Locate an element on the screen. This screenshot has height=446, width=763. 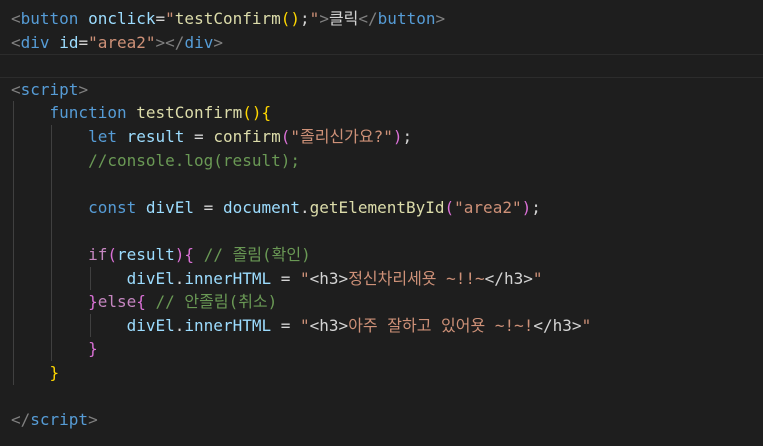
code-line: function testConfirm(){ is located at coordinates (381, 113).